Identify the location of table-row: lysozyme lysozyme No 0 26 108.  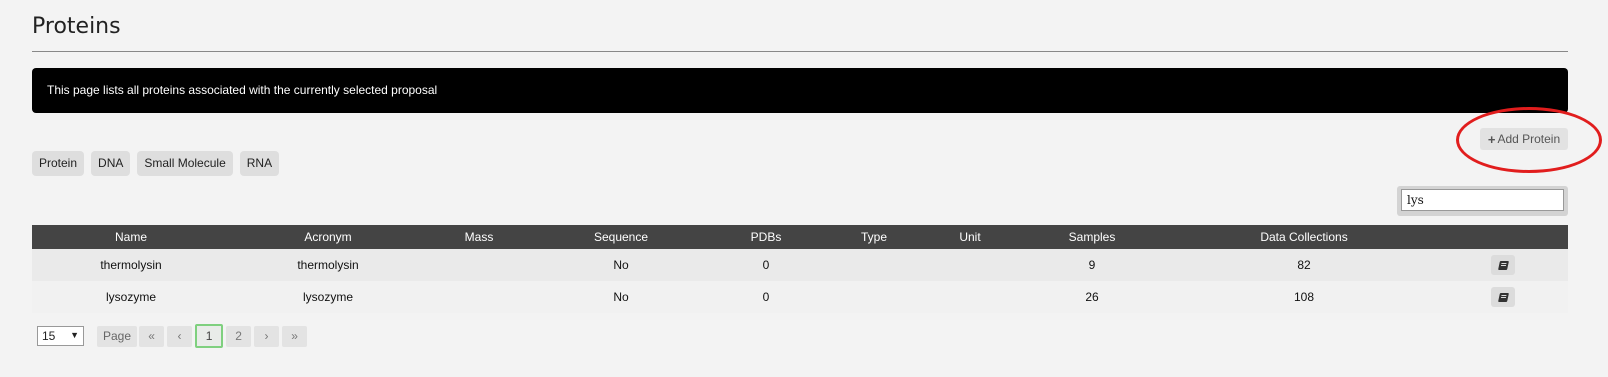
(800, 297).